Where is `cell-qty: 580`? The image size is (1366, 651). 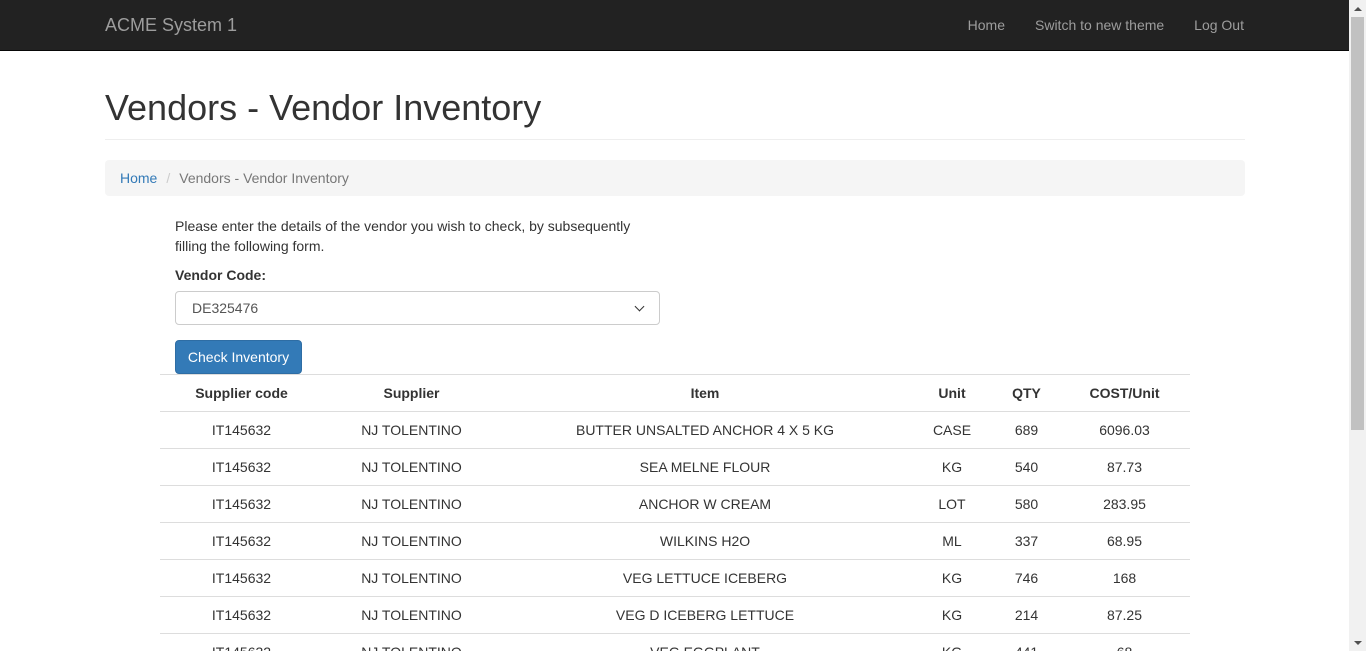
cell-qty: 580 is located at coordinates (1026, 504).